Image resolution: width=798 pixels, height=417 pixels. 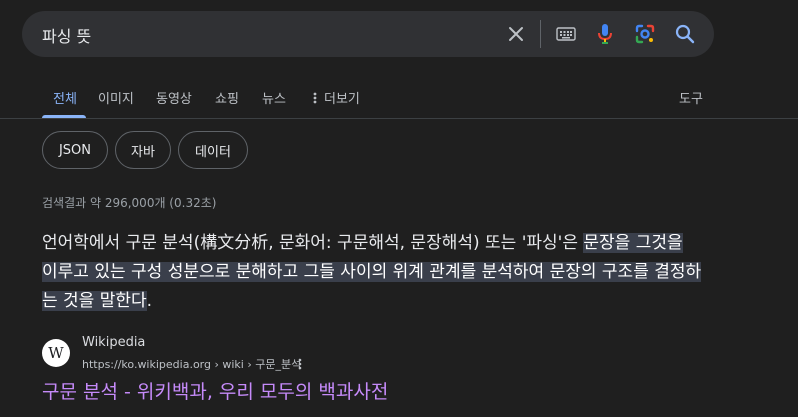 What do you see at coordinates (691, 97) in the screenshot?
I see `tools-button: 도구` at bounding box center [691, 97].